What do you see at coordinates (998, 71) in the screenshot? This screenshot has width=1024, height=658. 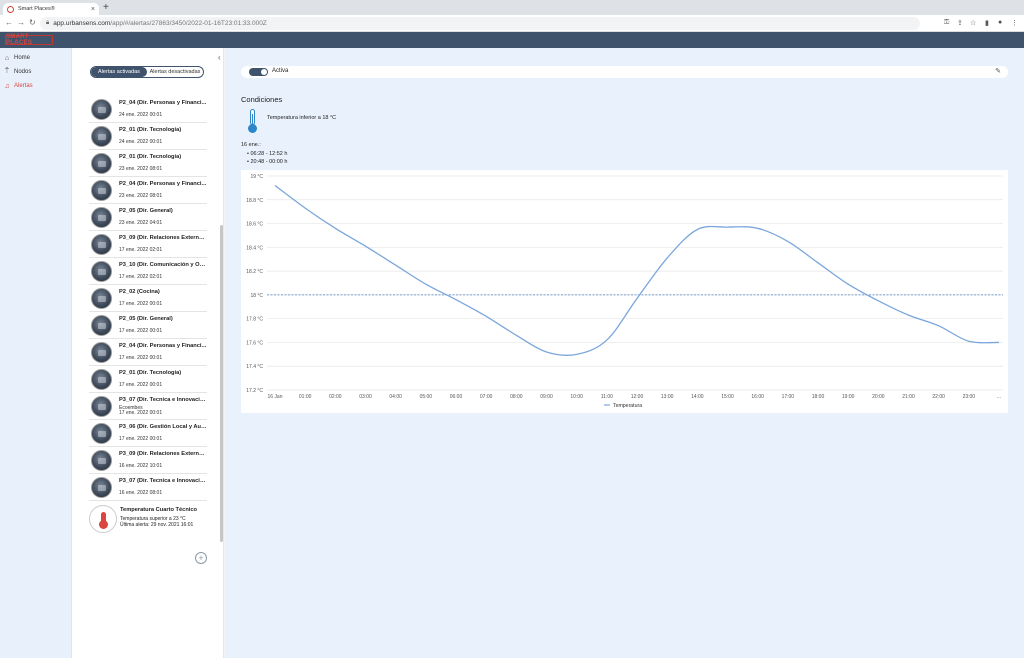 I see `edit-icon: ✎` at bounding box center [998, 71].